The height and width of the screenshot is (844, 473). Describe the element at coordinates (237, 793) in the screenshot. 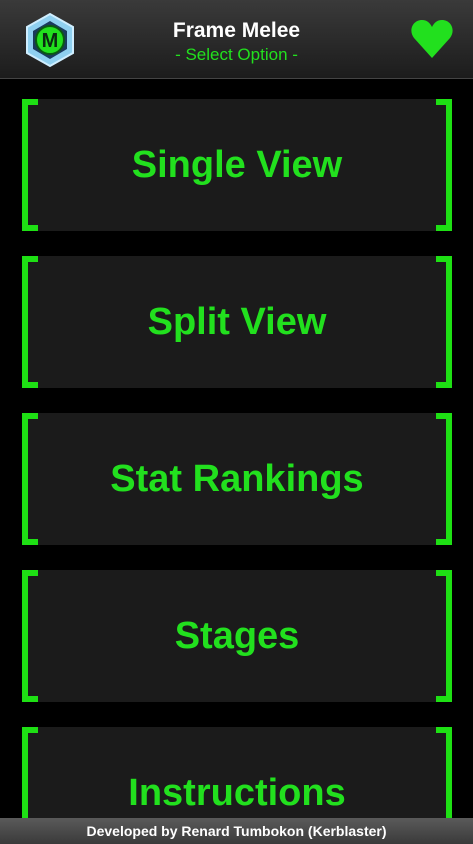

I see `menu-item-label: Instructions` at that location.